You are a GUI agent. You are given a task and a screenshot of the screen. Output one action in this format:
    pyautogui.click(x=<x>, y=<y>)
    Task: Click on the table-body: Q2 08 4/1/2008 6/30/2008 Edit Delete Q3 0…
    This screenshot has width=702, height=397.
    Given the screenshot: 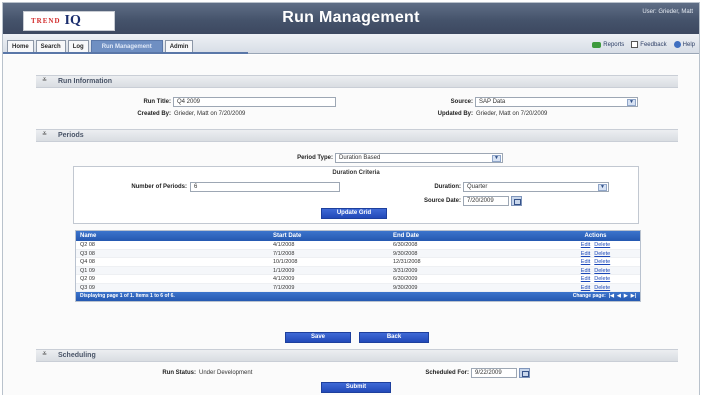 What is the action you would take?
    pyautogui.click(x=358, y=266)
    